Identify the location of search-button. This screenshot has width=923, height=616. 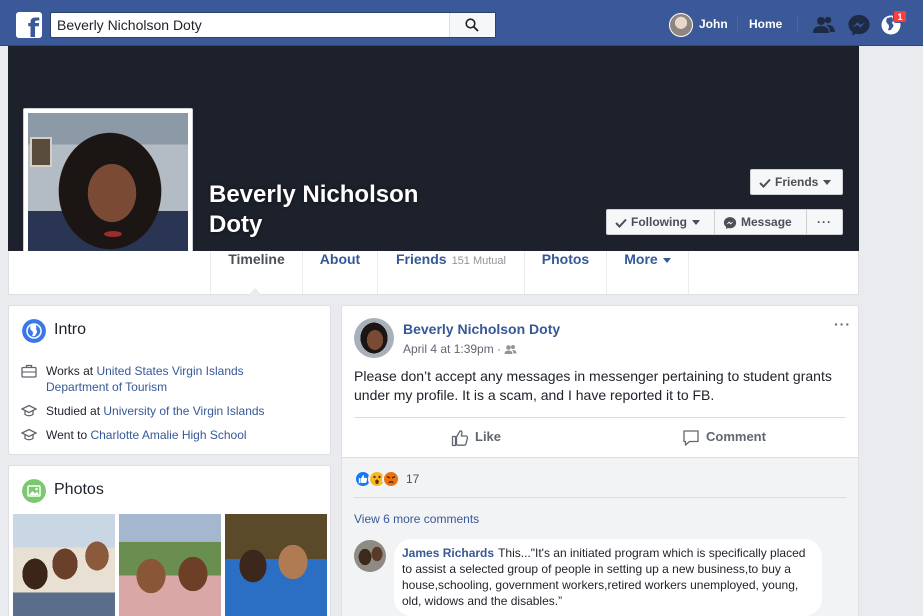
(472, 25).